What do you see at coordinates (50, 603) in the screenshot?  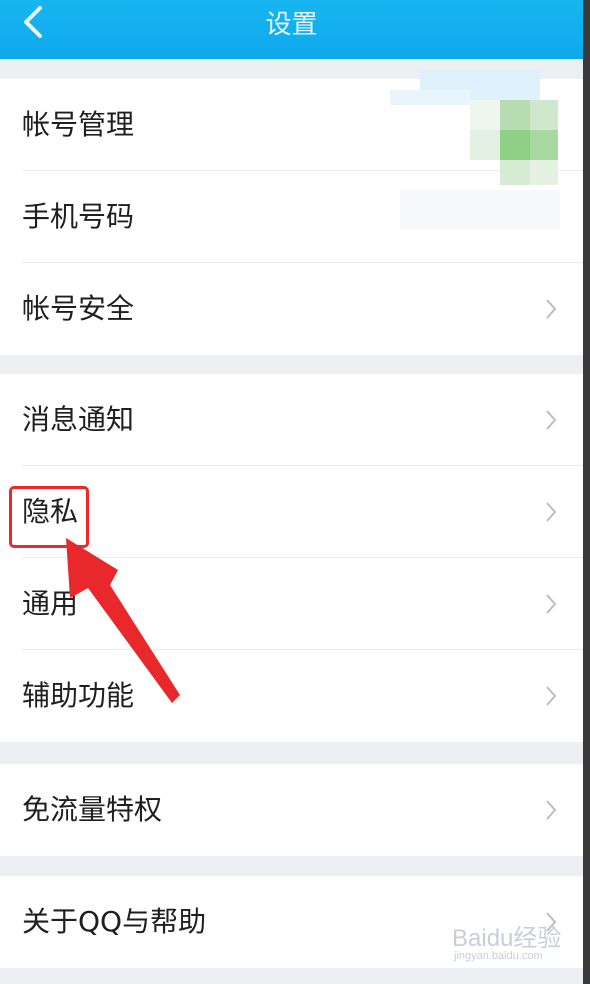 I see `item-label: 通用` at bounding box center [50, 603].